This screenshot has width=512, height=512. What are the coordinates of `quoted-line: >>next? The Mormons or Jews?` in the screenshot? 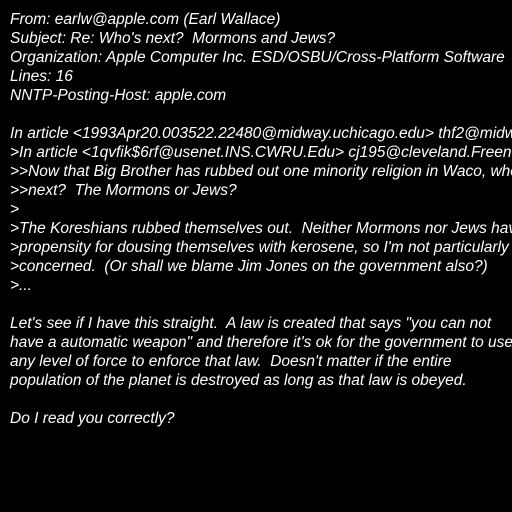 It's located at (123, 190).